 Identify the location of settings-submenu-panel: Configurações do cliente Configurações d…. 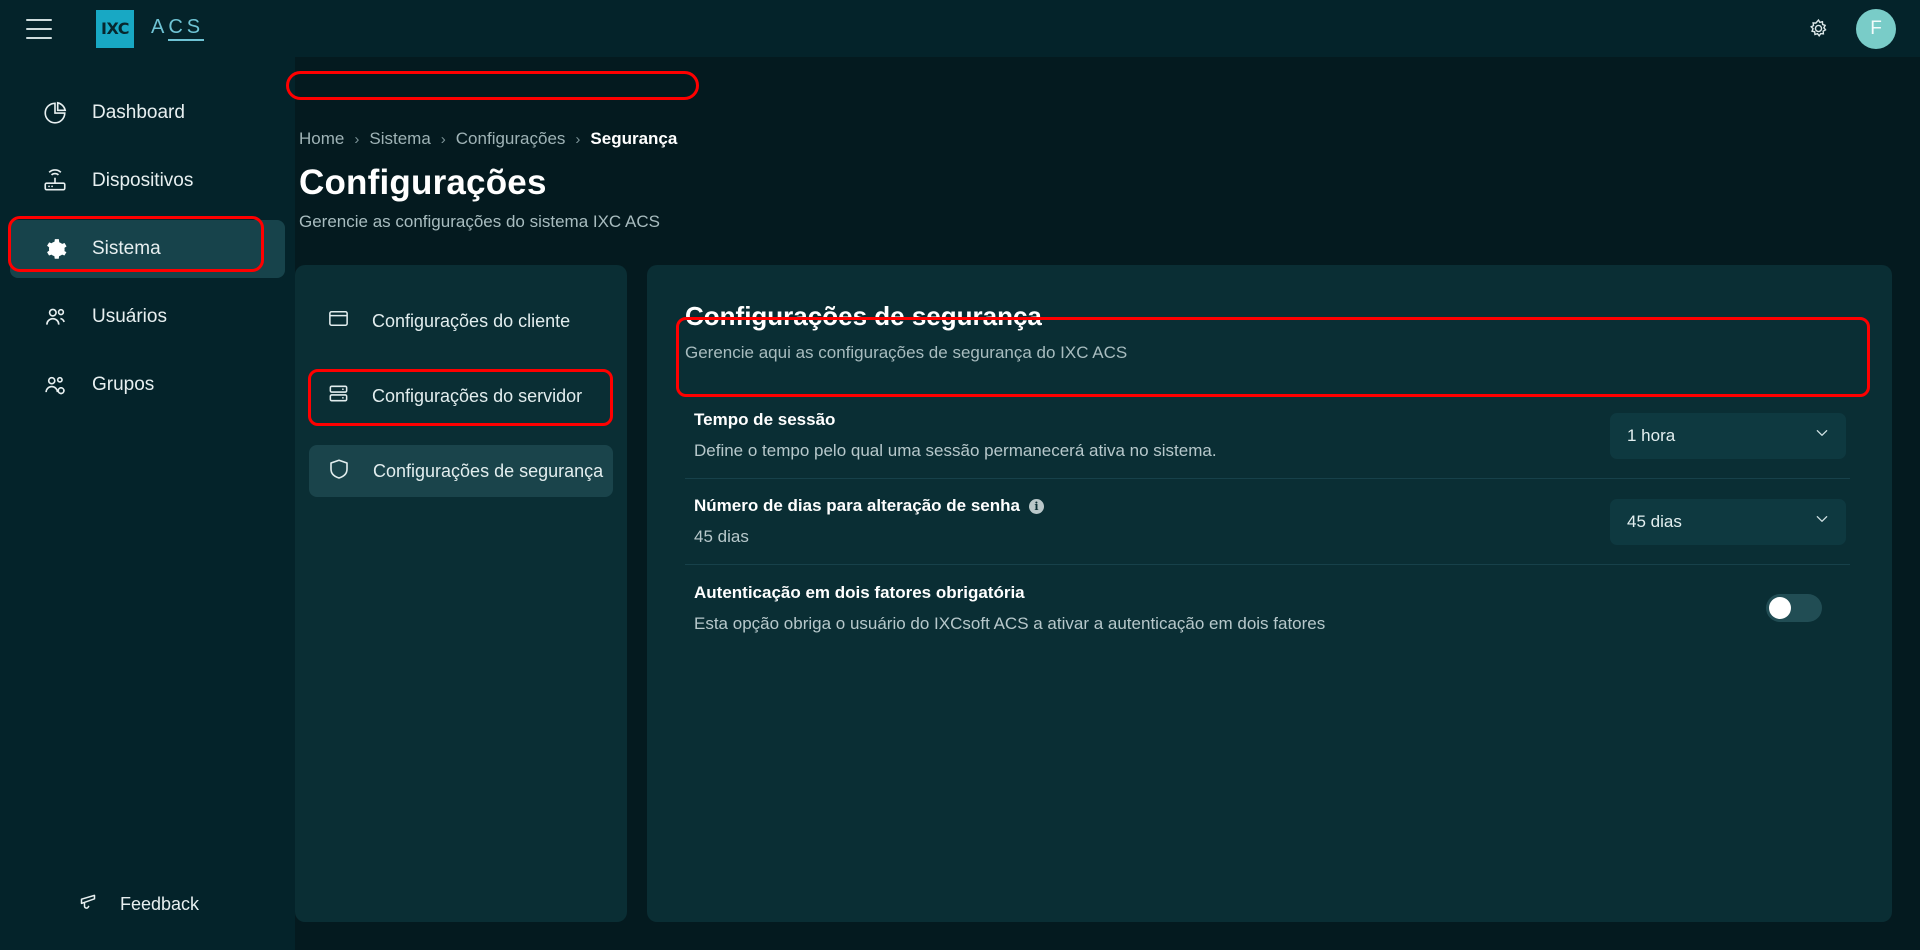
(461, 593).